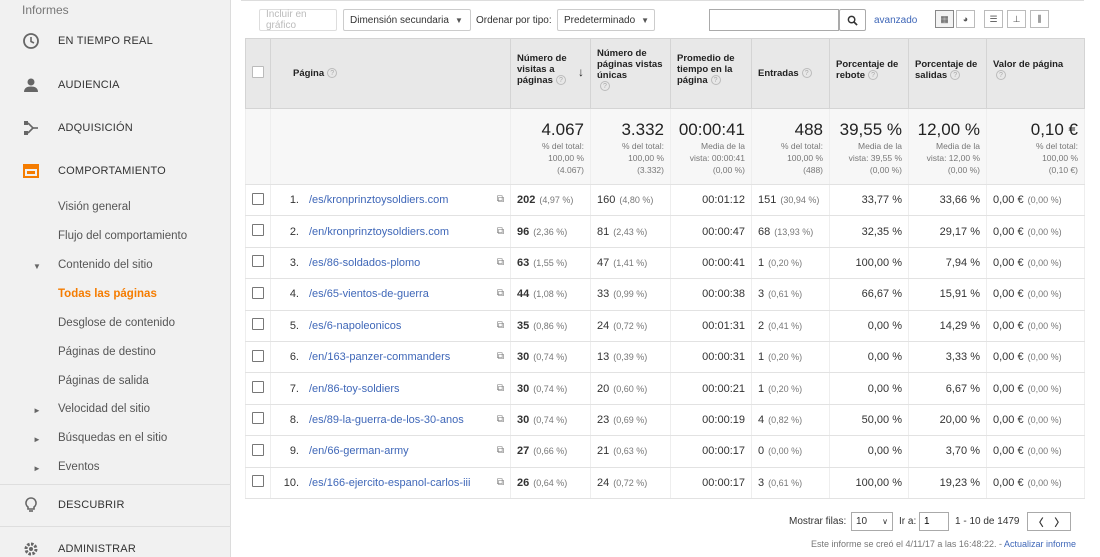 This screenshot has height=557, width=1100. What do you see at coordinates (115, 171) in the screenshot?
I see `nav-behavior: COMPORTAMIENTO` at bounding box center [115, 171].